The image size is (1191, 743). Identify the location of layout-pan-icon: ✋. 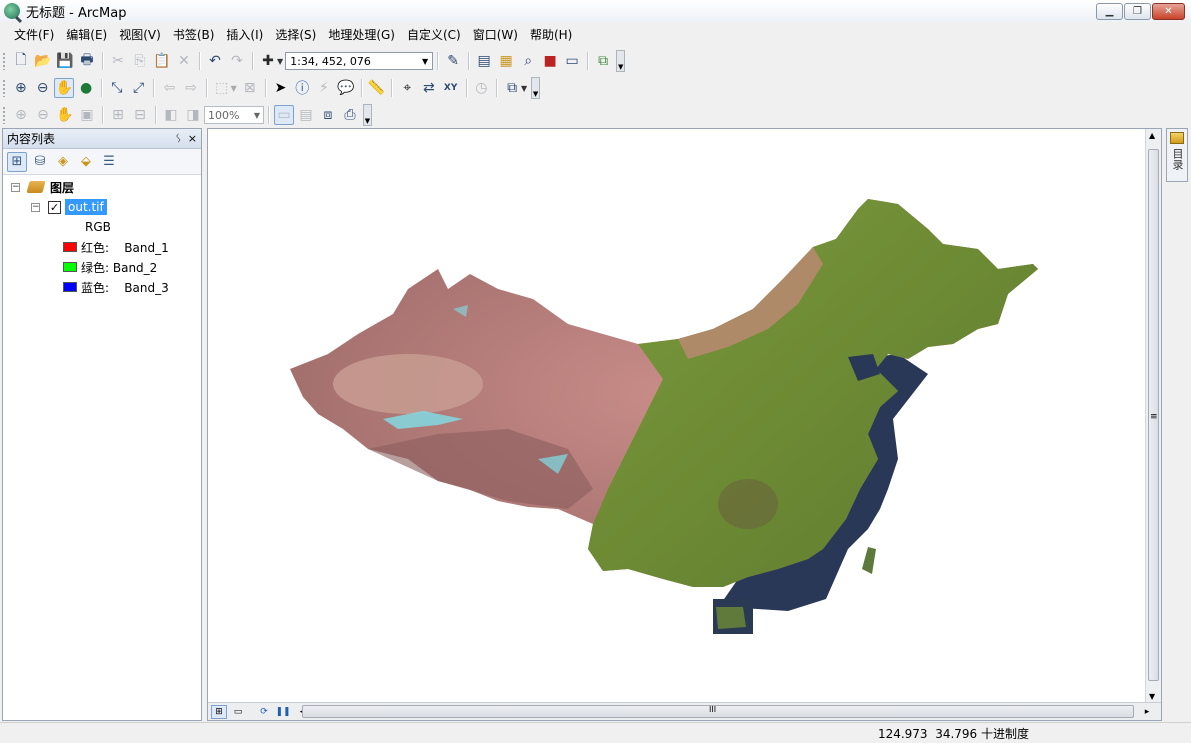
(65, 115).